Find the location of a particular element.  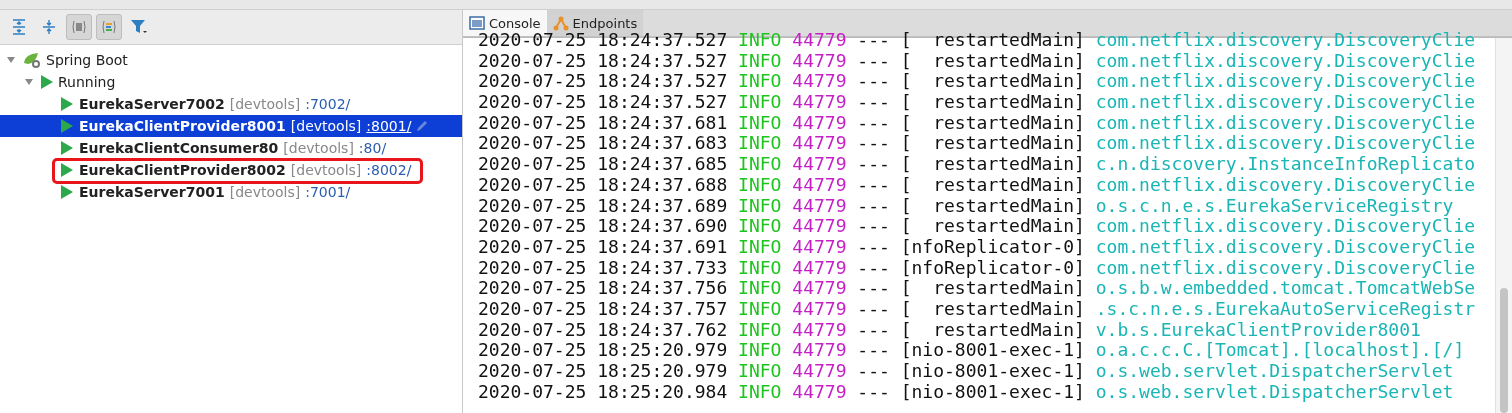

log-line: 2020-07-25 18:24:37.762 INFO 44779 --- [ restartedMain] v.b.s.EurekaClientProvider8001 is located at coordinates (949, 330).